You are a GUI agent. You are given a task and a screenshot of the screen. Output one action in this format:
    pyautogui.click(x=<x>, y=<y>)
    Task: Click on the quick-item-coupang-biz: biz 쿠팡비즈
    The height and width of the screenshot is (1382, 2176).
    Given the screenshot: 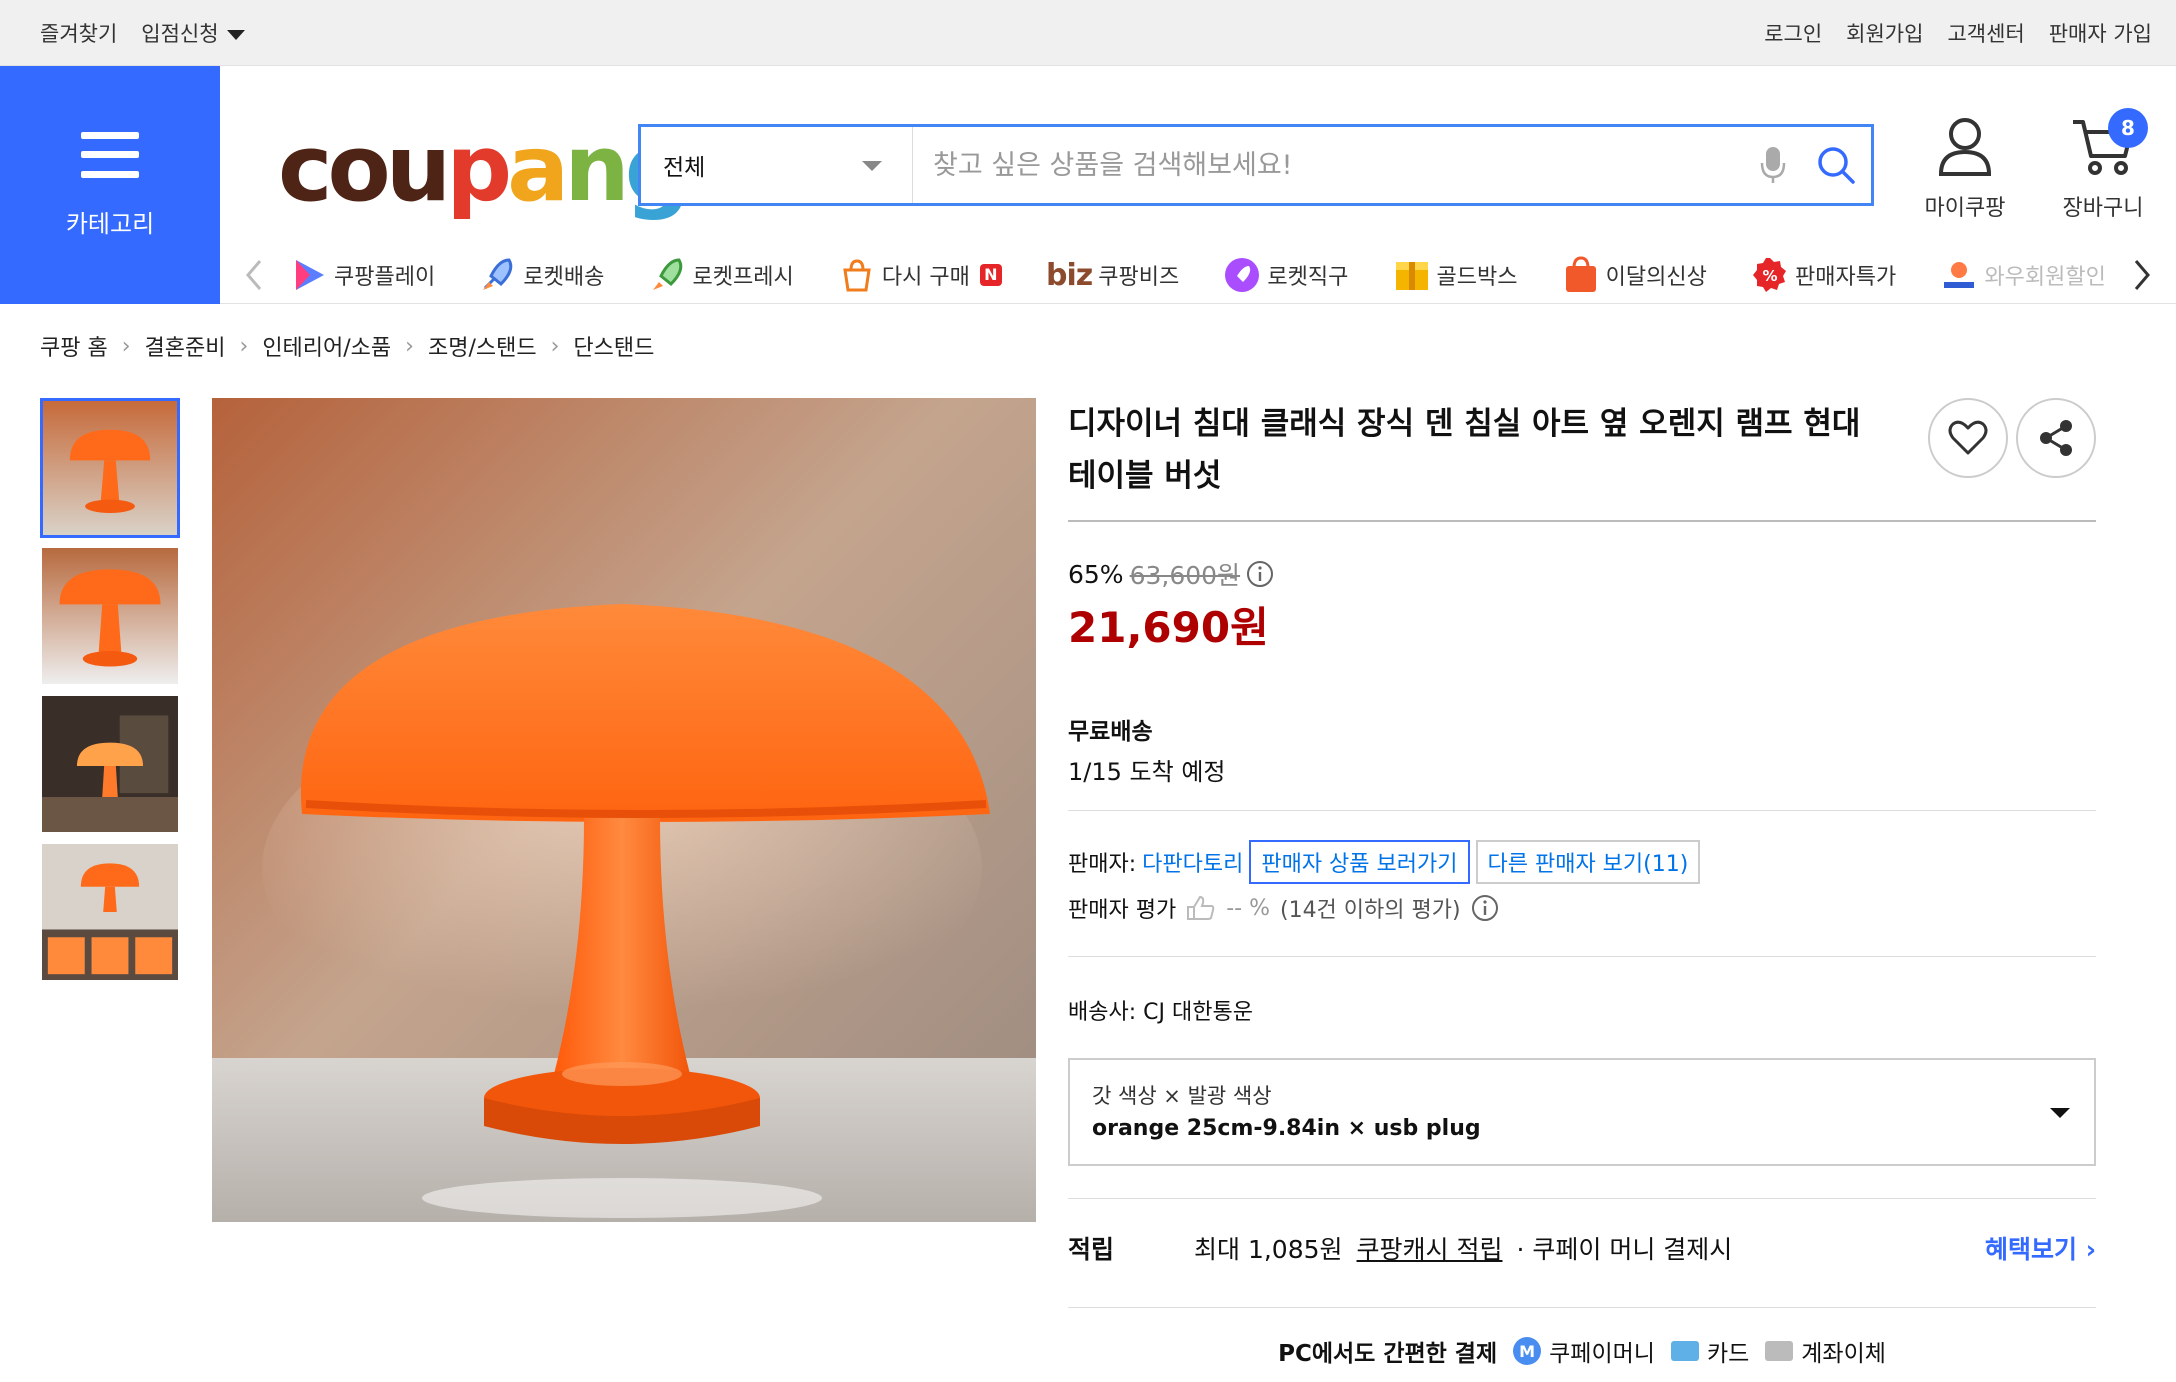 What is the action you would take?
    pyautogui.click(x=1112, y=275)
    